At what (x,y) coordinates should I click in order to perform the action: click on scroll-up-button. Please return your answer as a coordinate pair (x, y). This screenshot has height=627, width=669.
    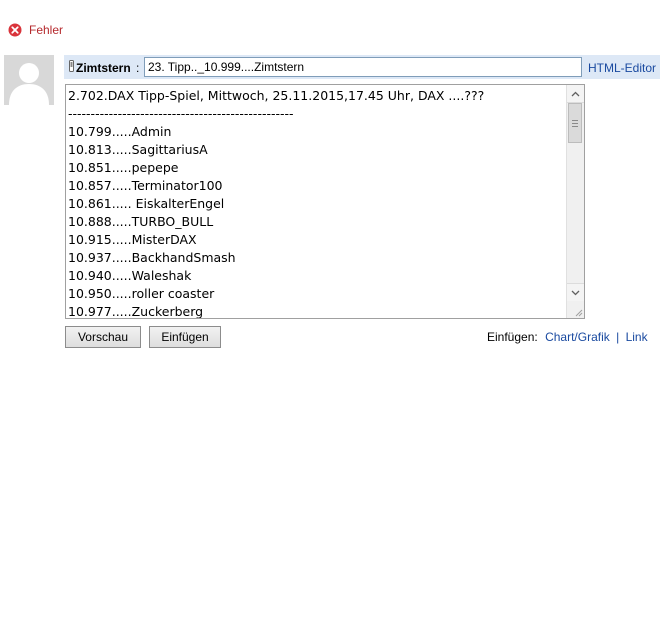
    Looking at the image, I should click on (575, 94).